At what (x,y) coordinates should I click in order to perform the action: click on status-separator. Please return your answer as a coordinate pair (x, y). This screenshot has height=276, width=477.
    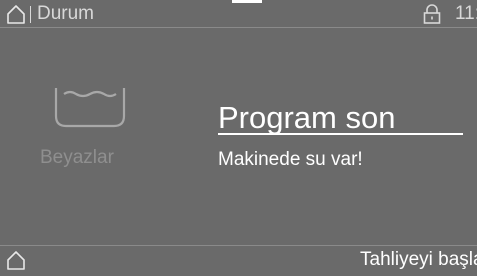
    Looking at the image, I should click on (30, 14).